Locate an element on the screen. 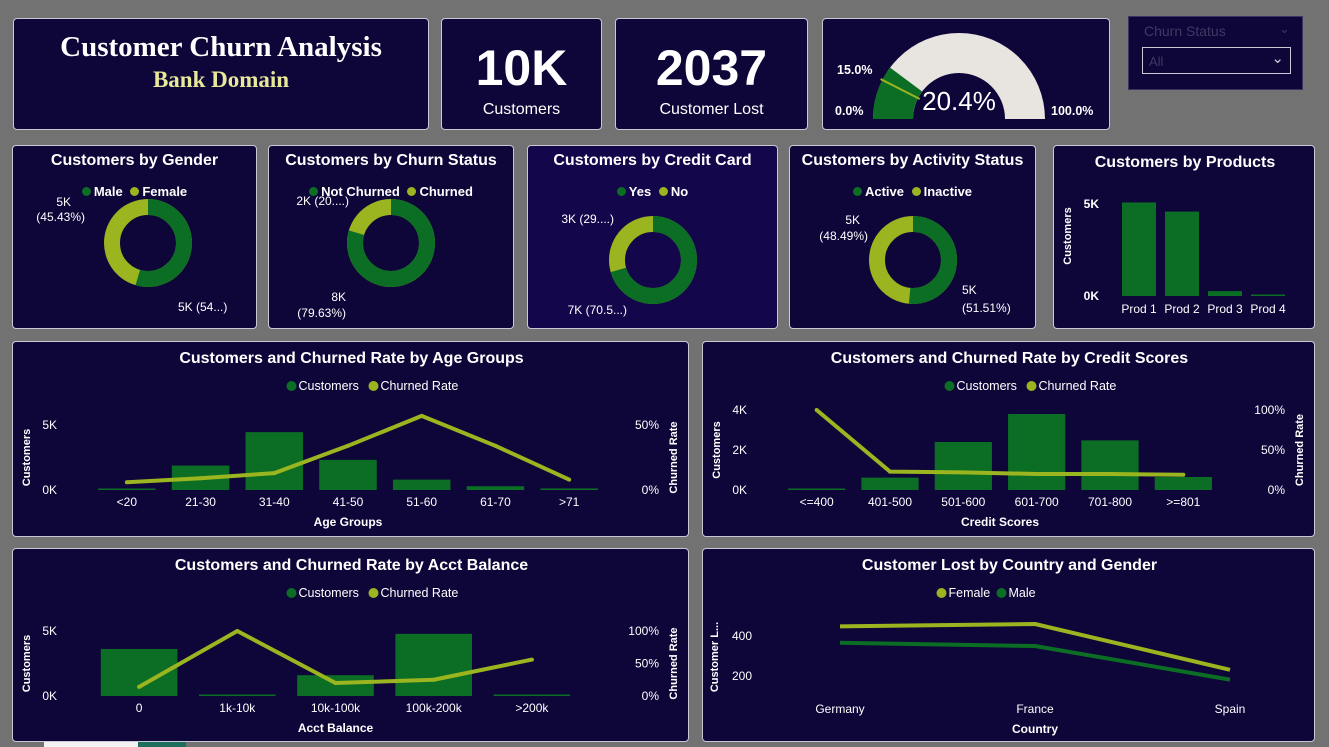 The width and height of the screenshot is (1329, 747). x-axis-title: Country is located at coordinates (1035, 729).